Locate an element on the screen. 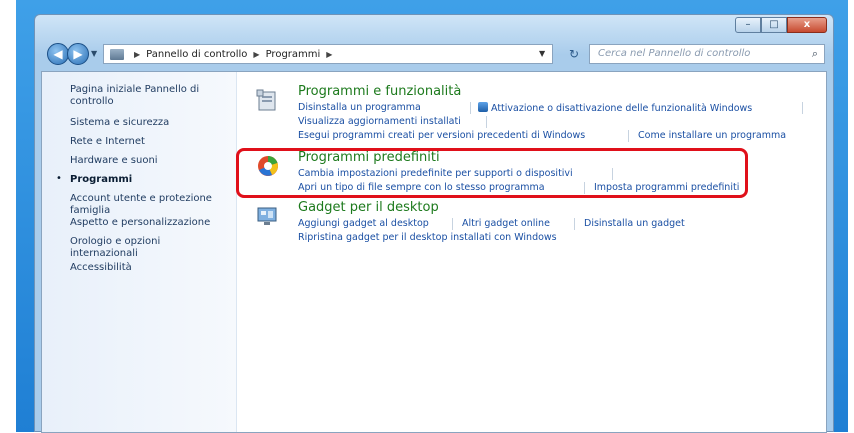 The width and height of the screenshot is (854, 433). back-button: ◀ is located at coordinates (58, 54).